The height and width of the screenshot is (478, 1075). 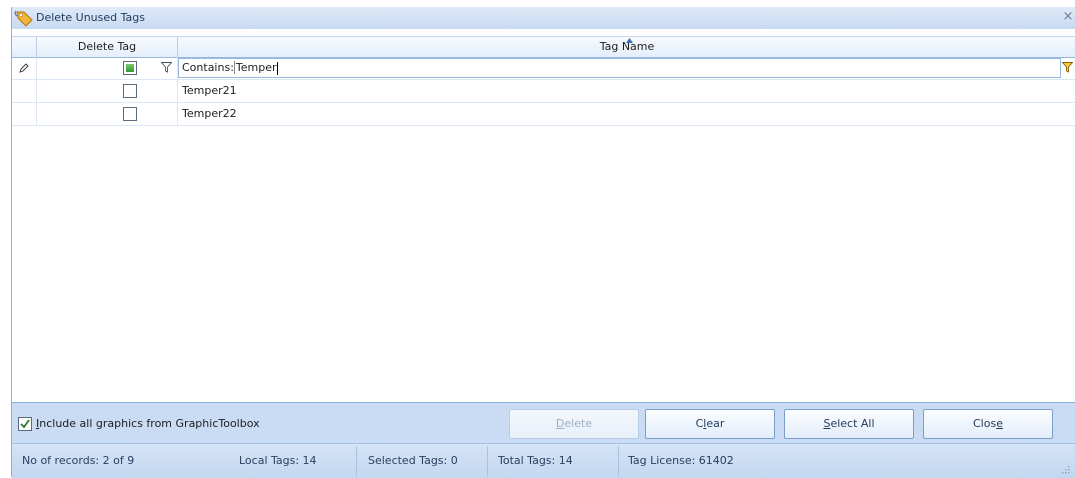 I want to click on tag-name-filter-input: Contains: Temper, so click(x=619, y=68).